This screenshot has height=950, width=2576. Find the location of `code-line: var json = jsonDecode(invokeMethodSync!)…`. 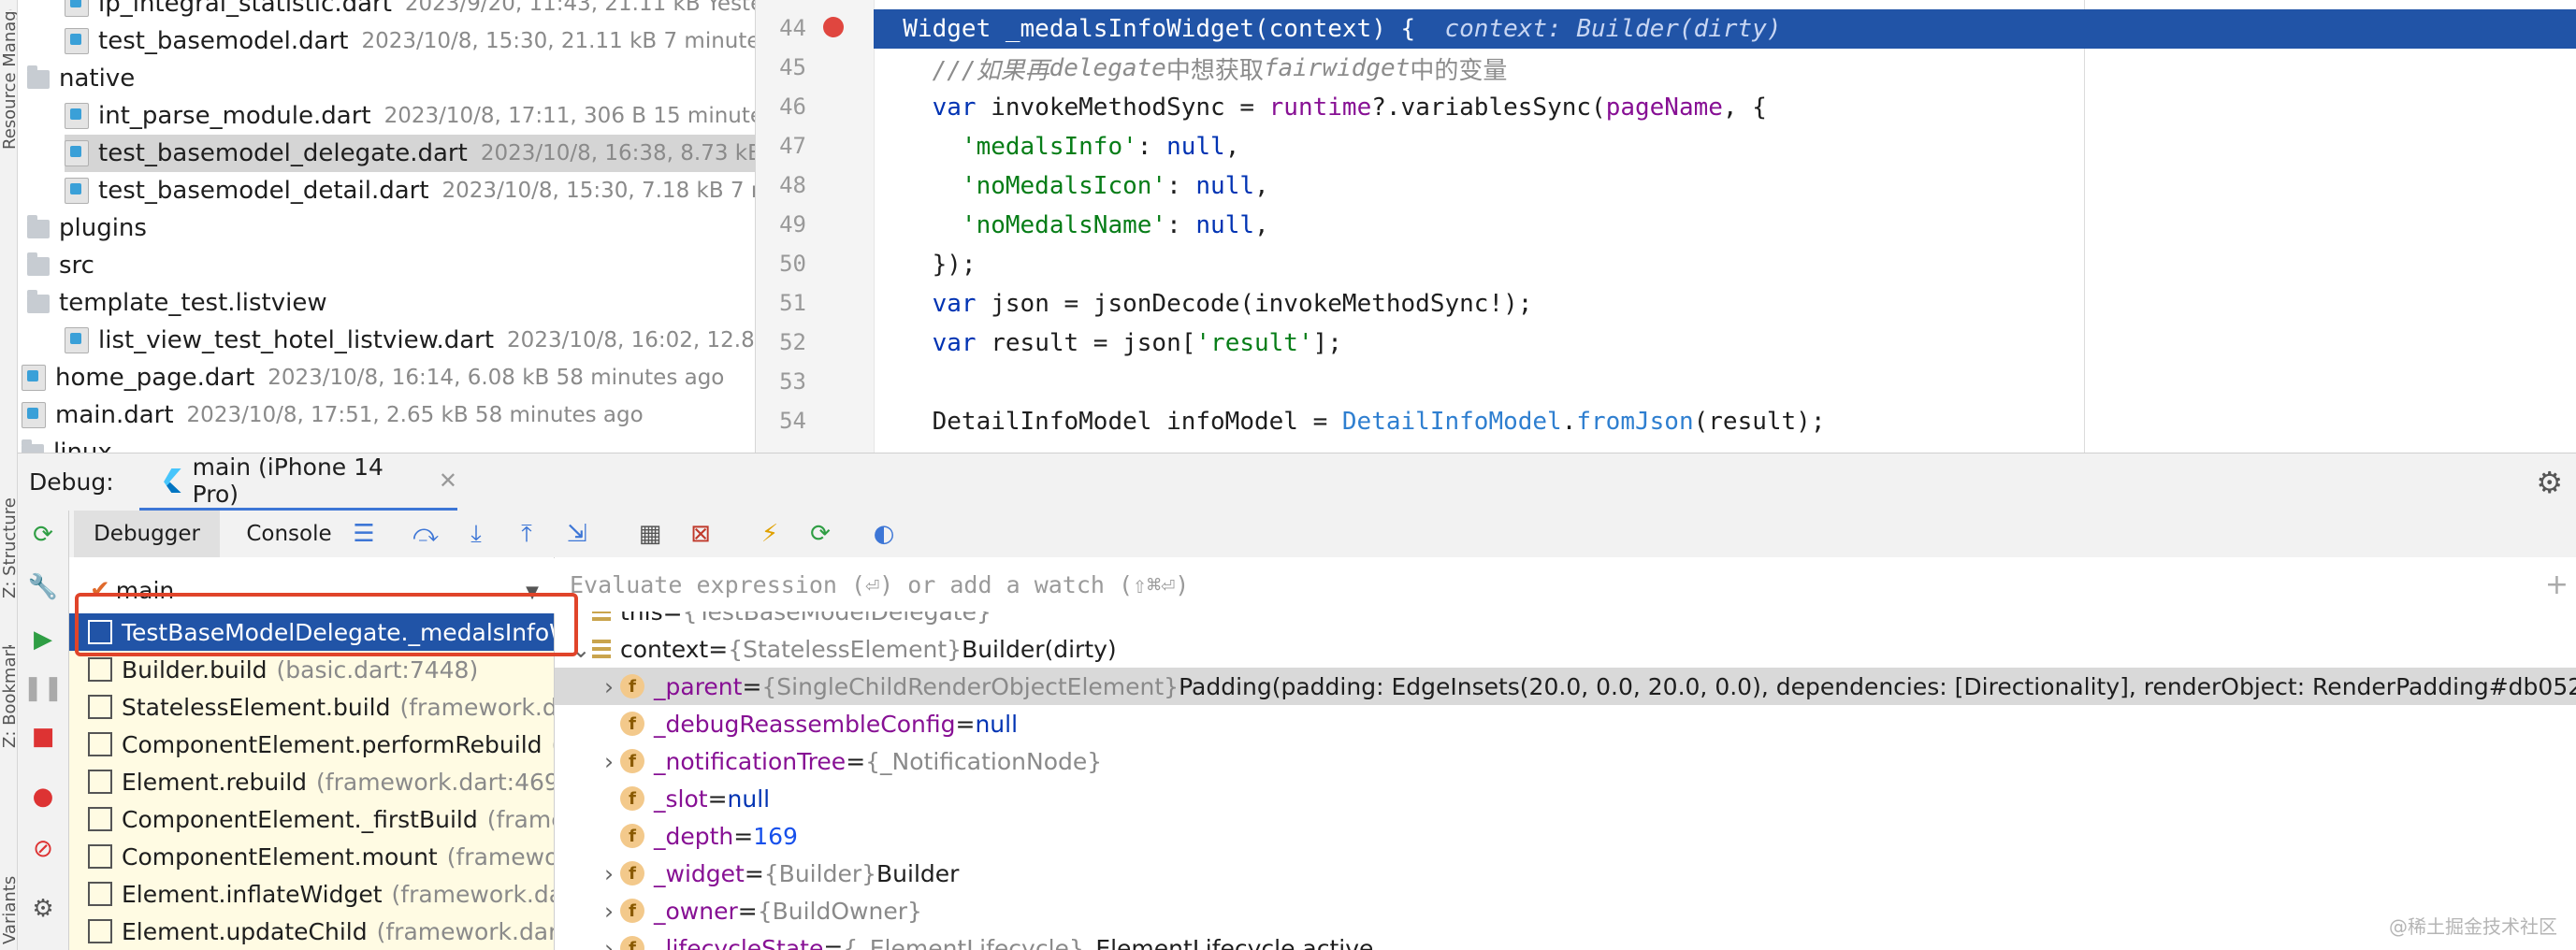

code-line: var json = jsonDecode(invokeMethodSync!)… is located at coordinates (1725, 304).